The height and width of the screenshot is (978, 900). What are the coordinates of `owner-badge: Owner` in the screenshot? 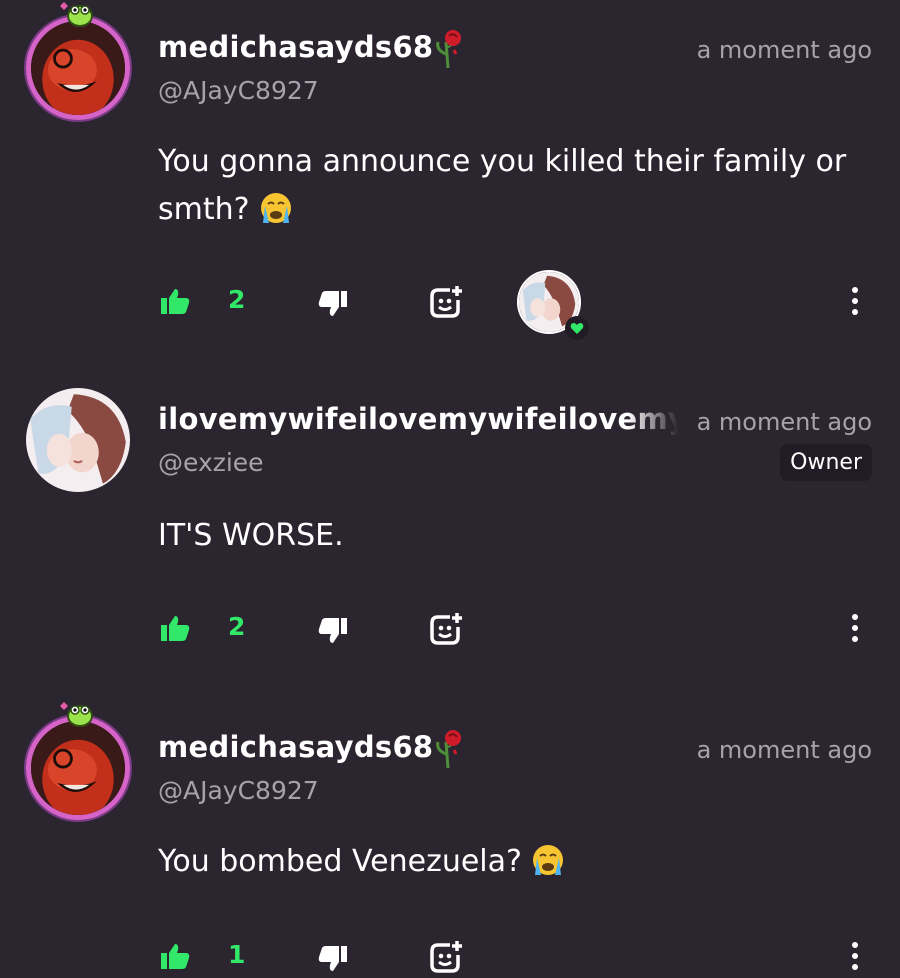 It's located at (826, 462).